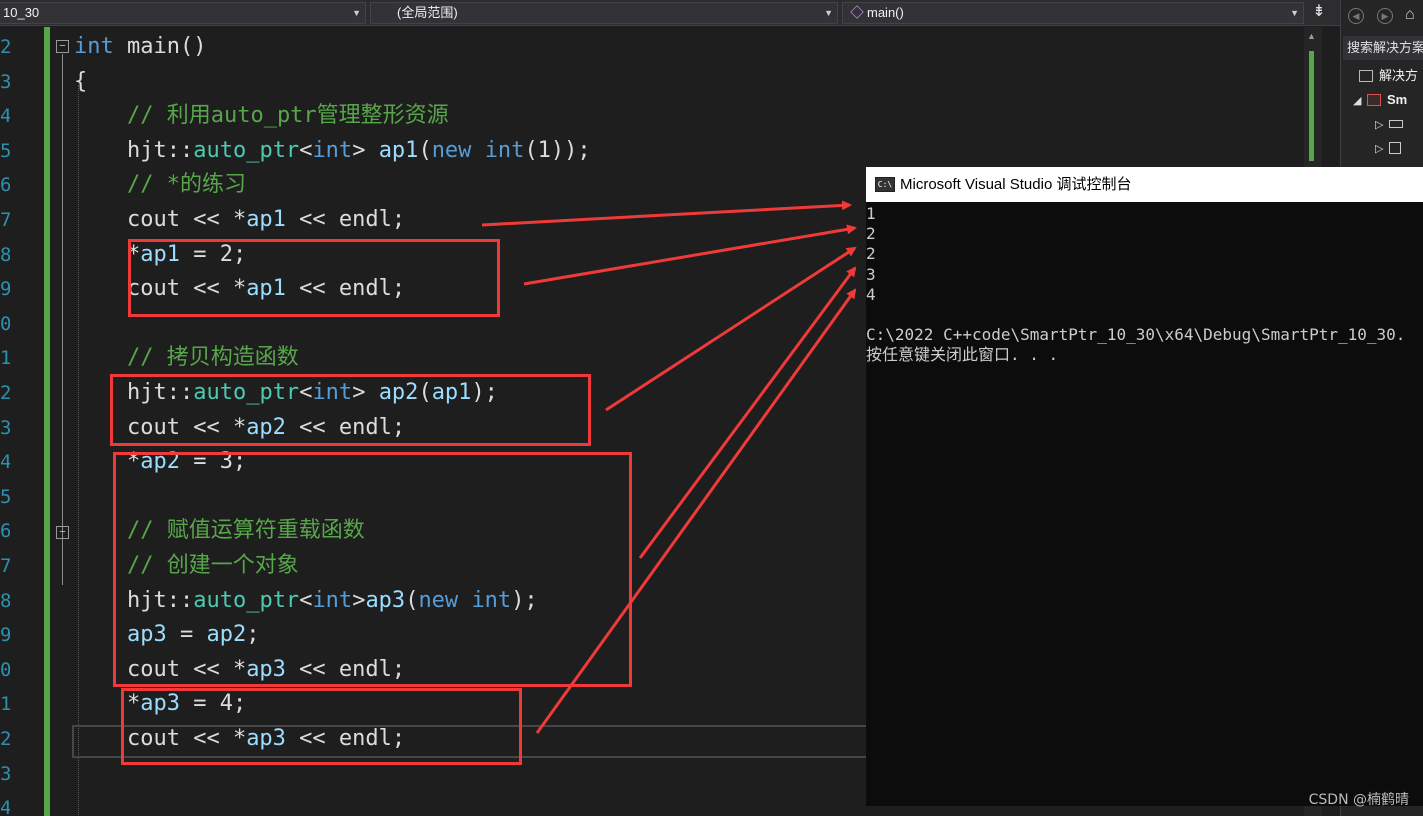  What do you see at coordinates (1144, 184) in the screenshot?
I see `console-title-bar: C:\ Microsoft Visual Studio 调试控制台` at bounding box center [1144, 184].